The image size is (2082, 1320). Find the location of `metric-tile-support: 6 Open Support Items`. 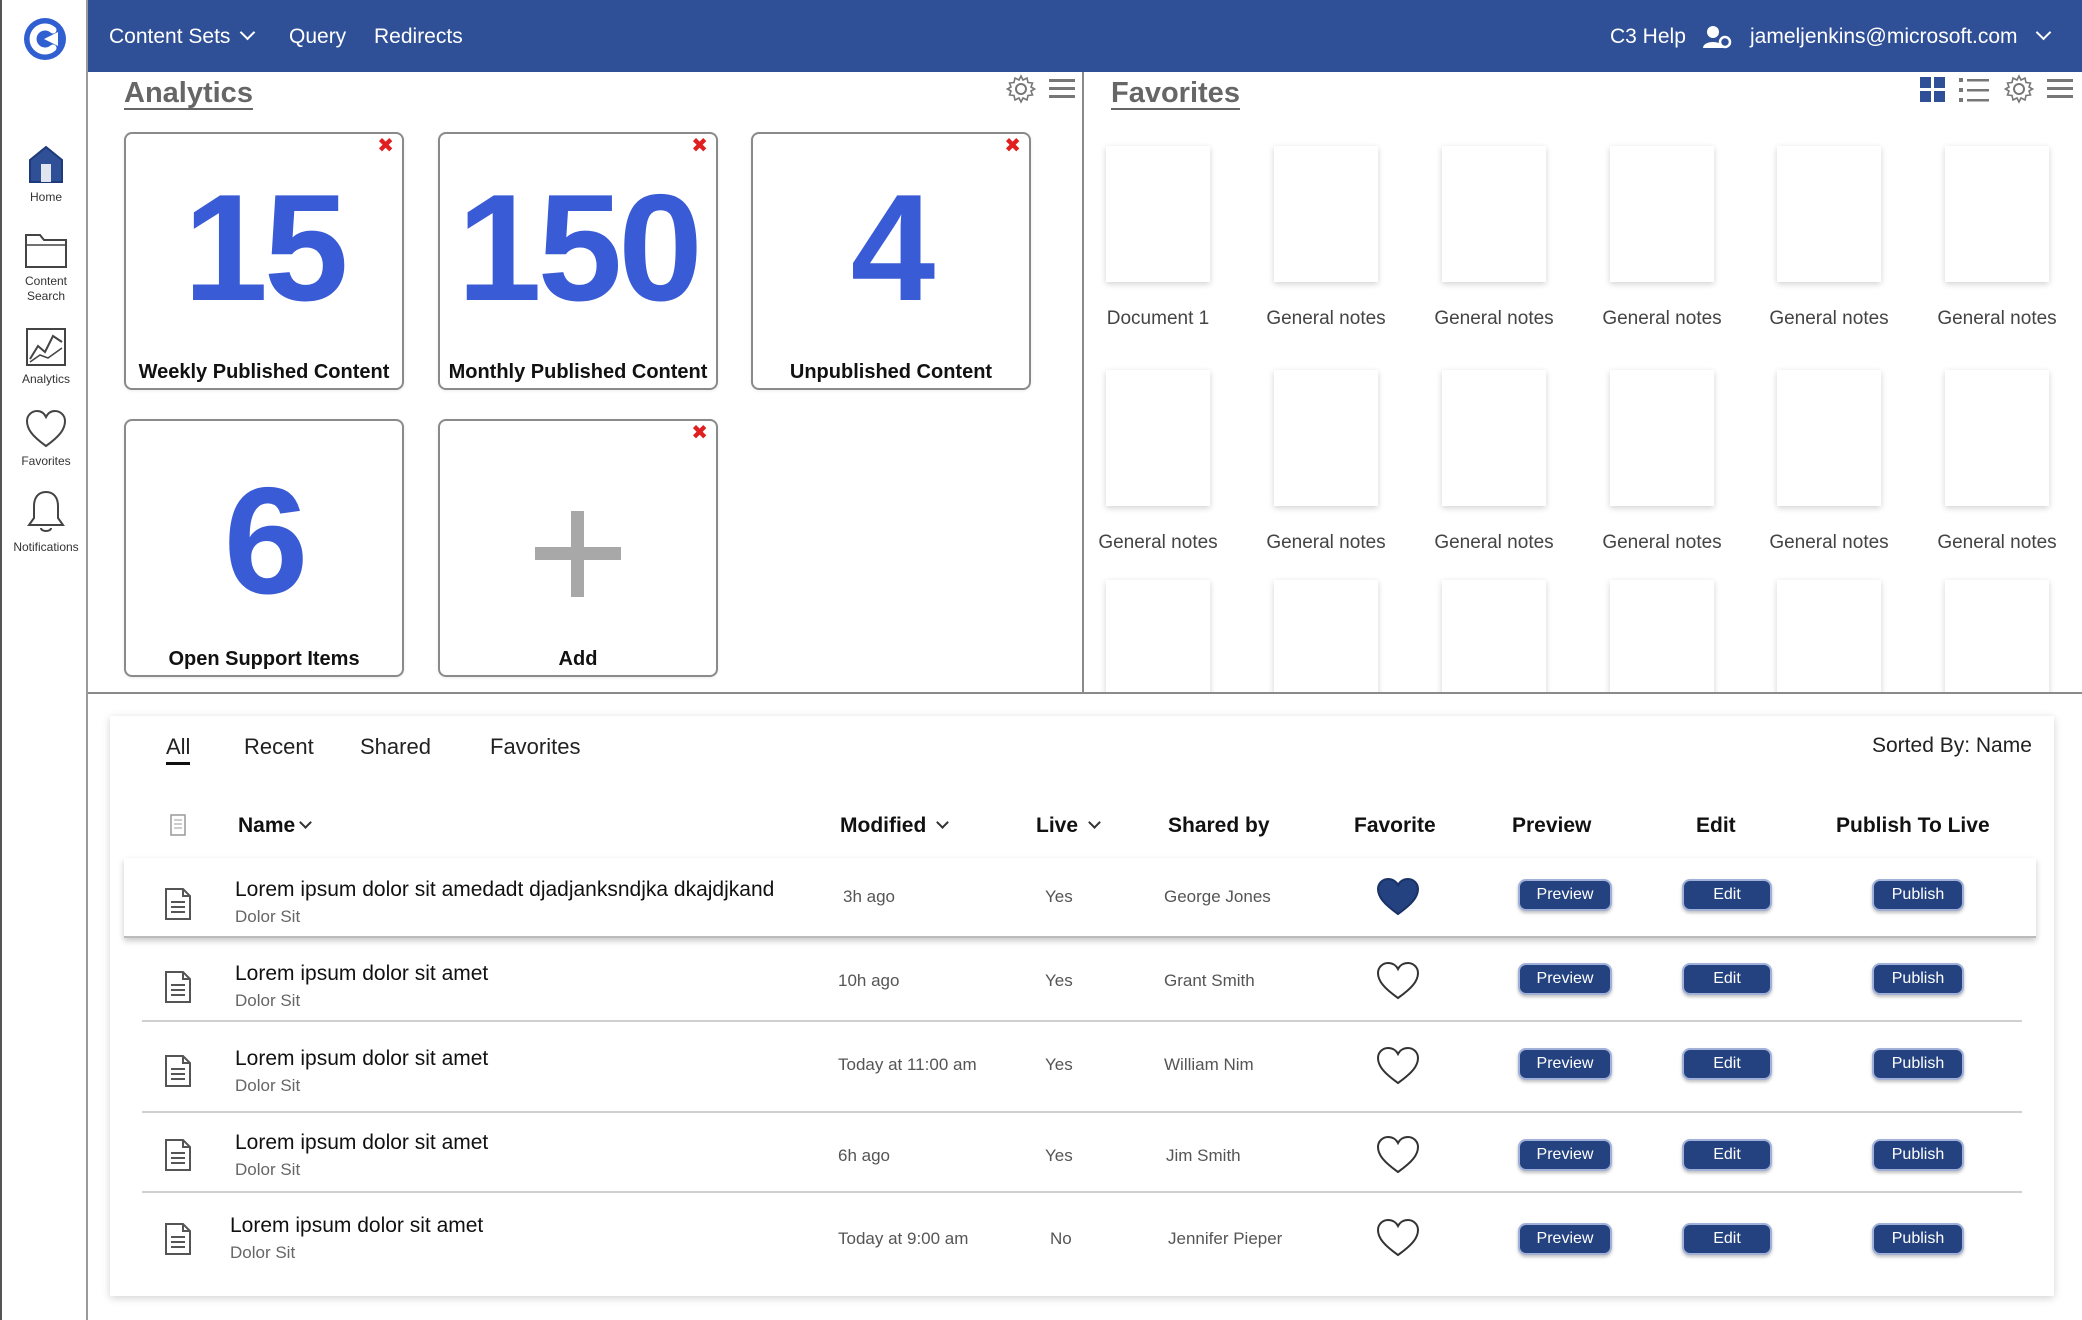

metric-tile-support: 6 Open Support Items is located at coordinates (264, 548).